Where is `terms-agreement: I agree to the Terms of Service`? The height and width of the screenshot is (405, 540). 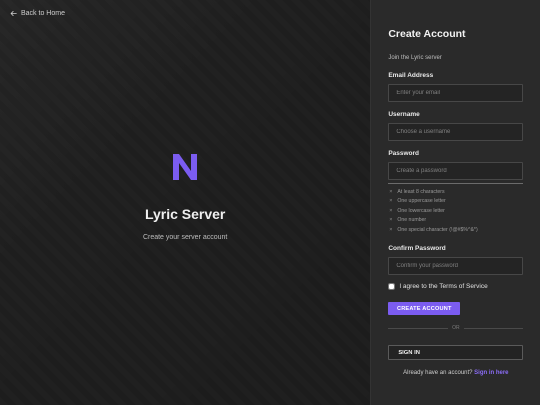 terms-agreement: I agree to the Terms of Service is located at coordinates (438, 286).